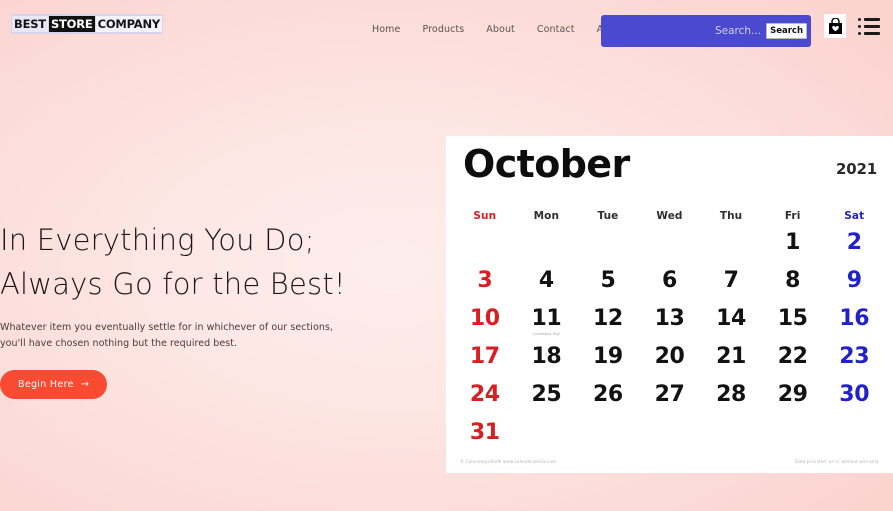  Describe the element at coordinates (854, 399) in the screenshot. I see `calendar-day-30: 30` at that location.